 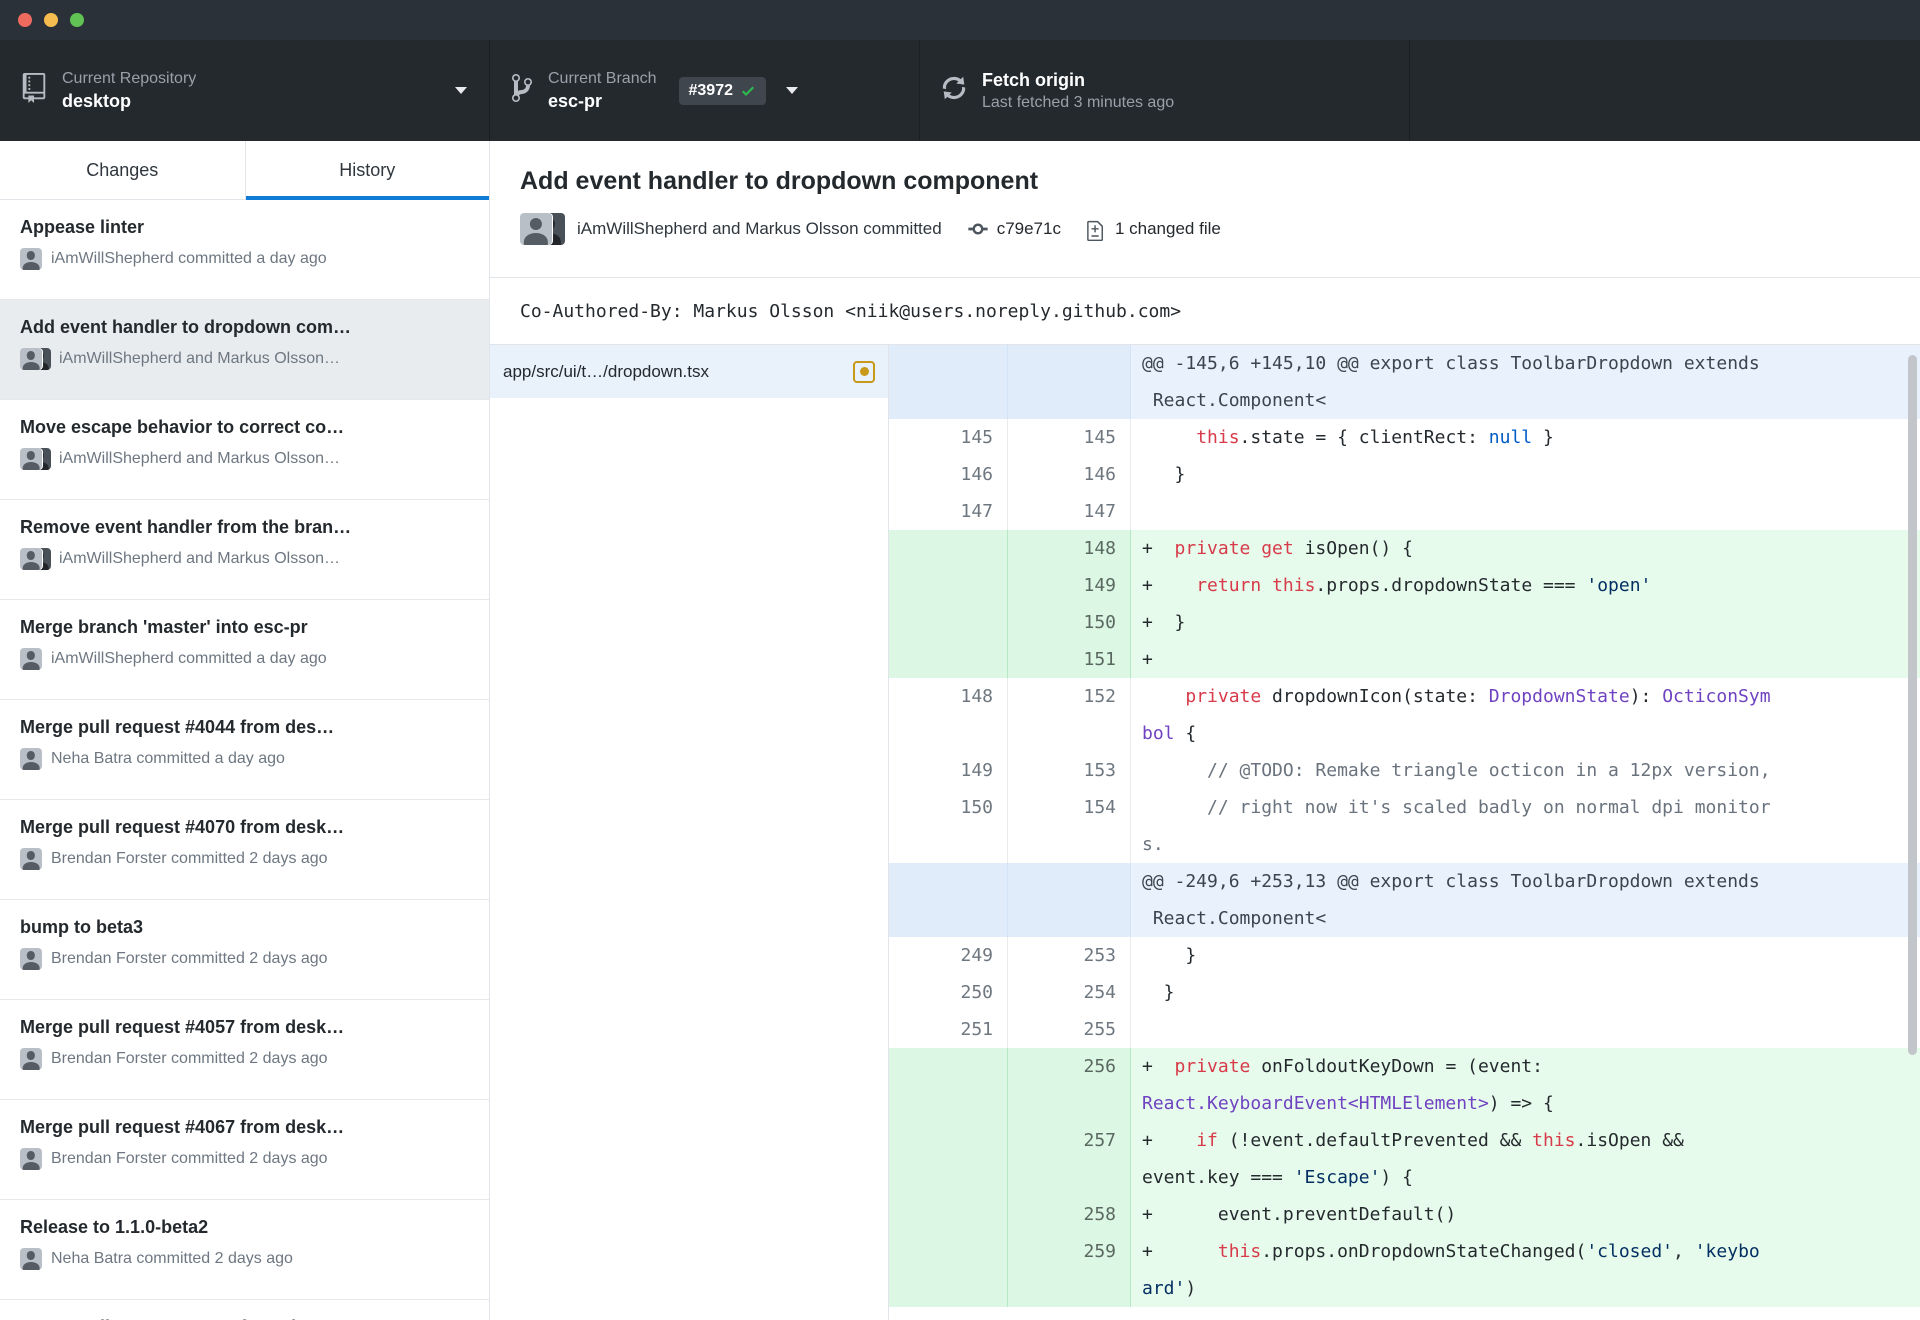 I want to click on file-list-item: app/src/ui/t…/dropdown.tsx, so click(x=689, y=371).